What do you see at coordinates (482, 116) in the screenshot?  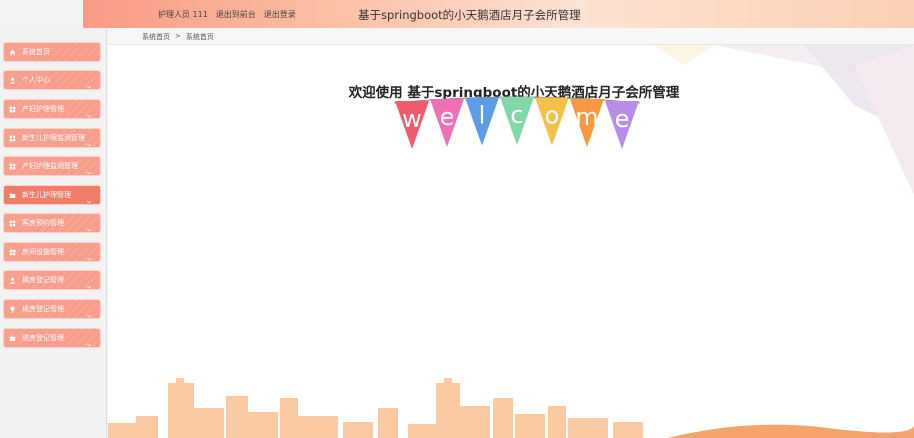 I see `bunting-letter: l` at bounding box center [482, 116].